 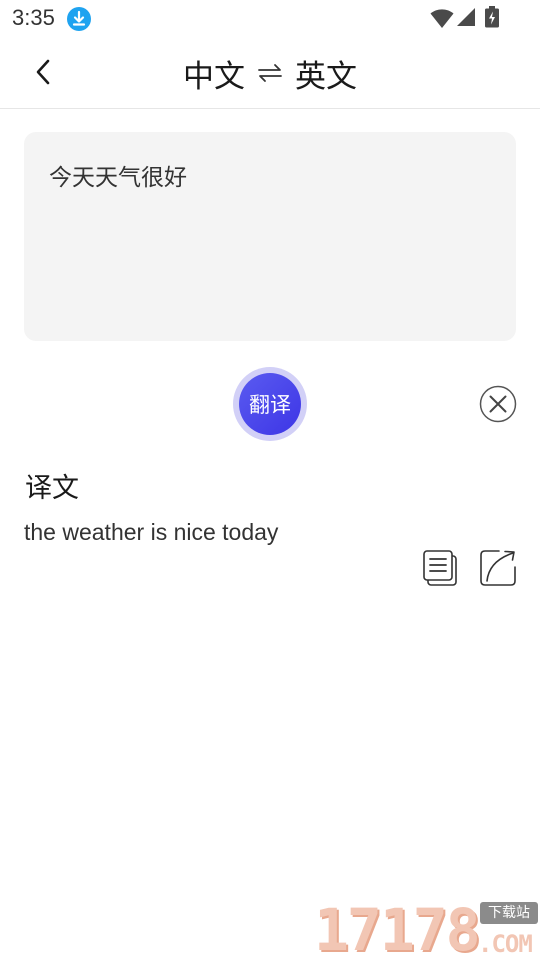 I want to click on share-icon, so click(x=498, y=568).